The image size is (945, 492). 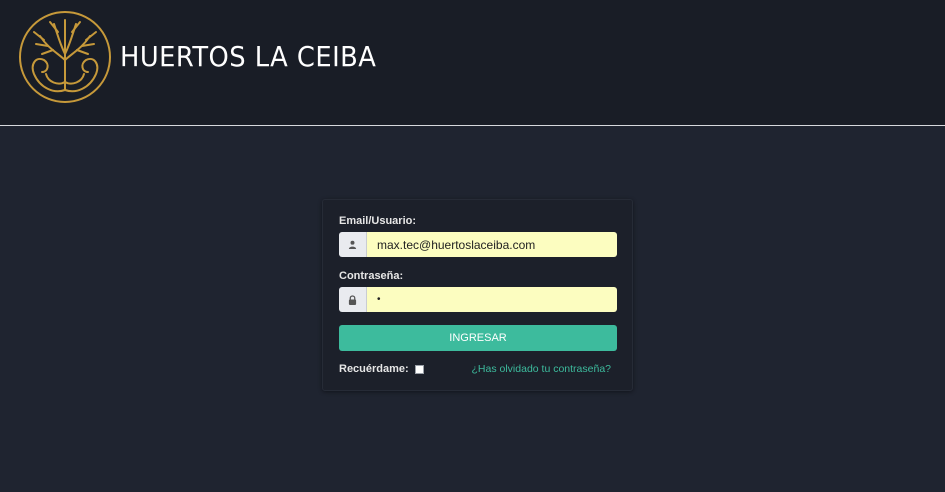 I want to click on brand-name: HUERTOS LA CEIBA, so click(x=248, y=56).